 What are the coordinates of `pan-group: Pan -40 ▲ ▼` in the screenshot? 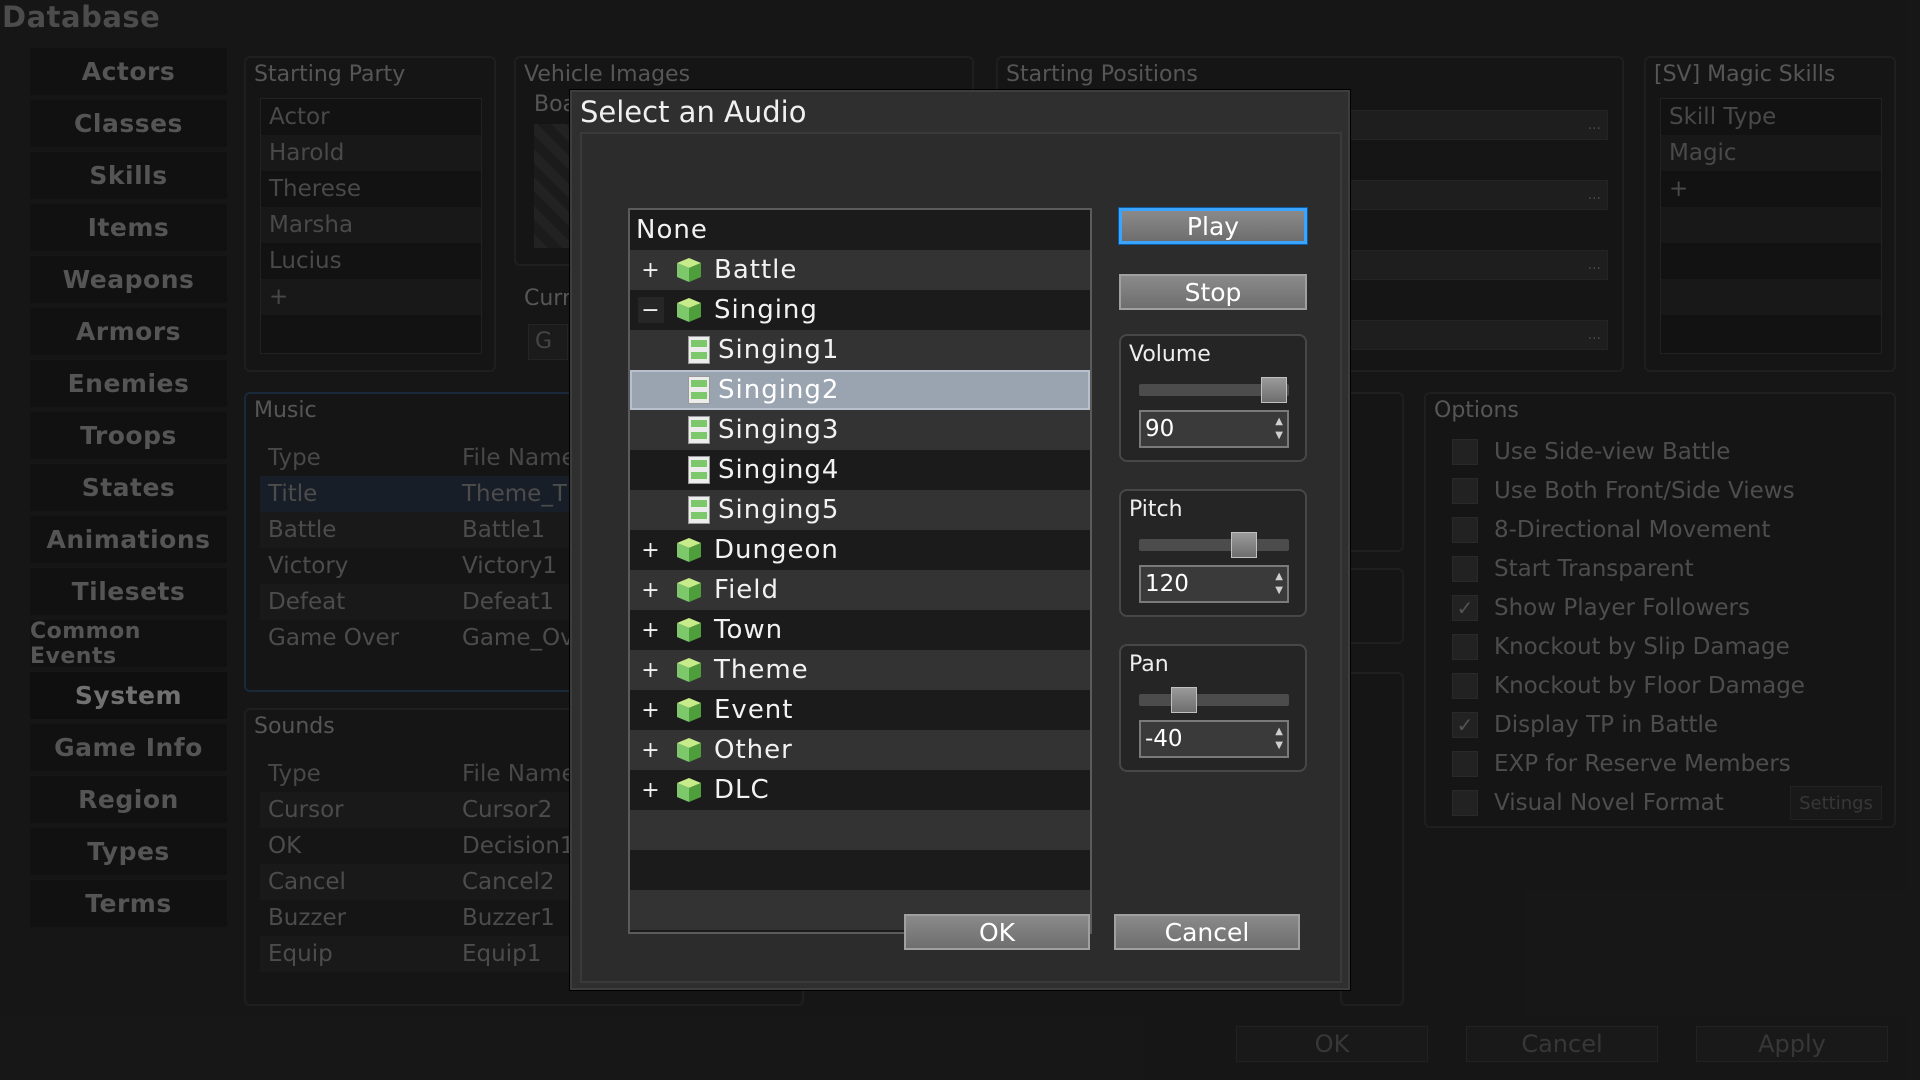 It's located at (1213, 708).